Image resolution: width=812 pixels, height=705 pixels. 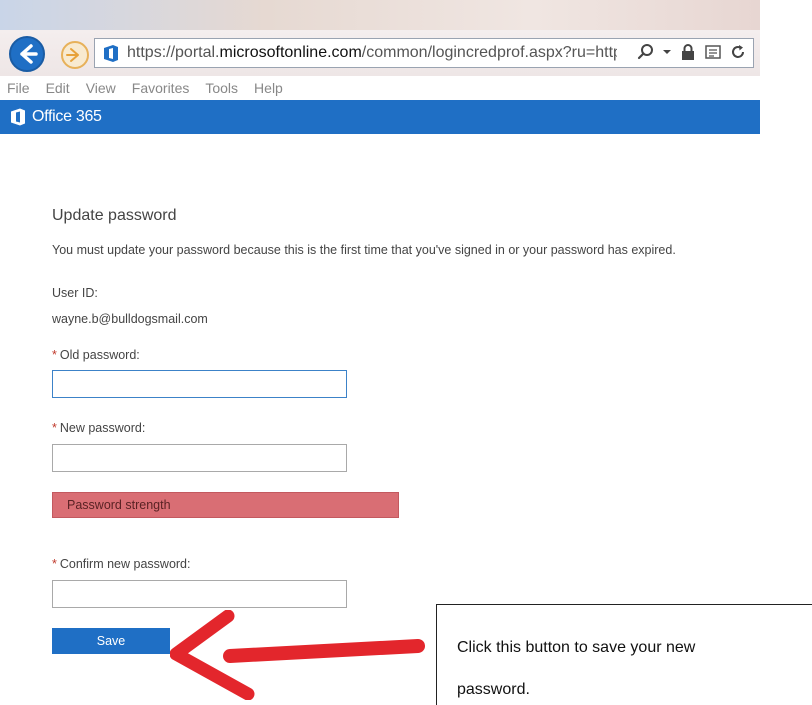 I want to click on menu-tools: Tools, so click(x=221, y=88).